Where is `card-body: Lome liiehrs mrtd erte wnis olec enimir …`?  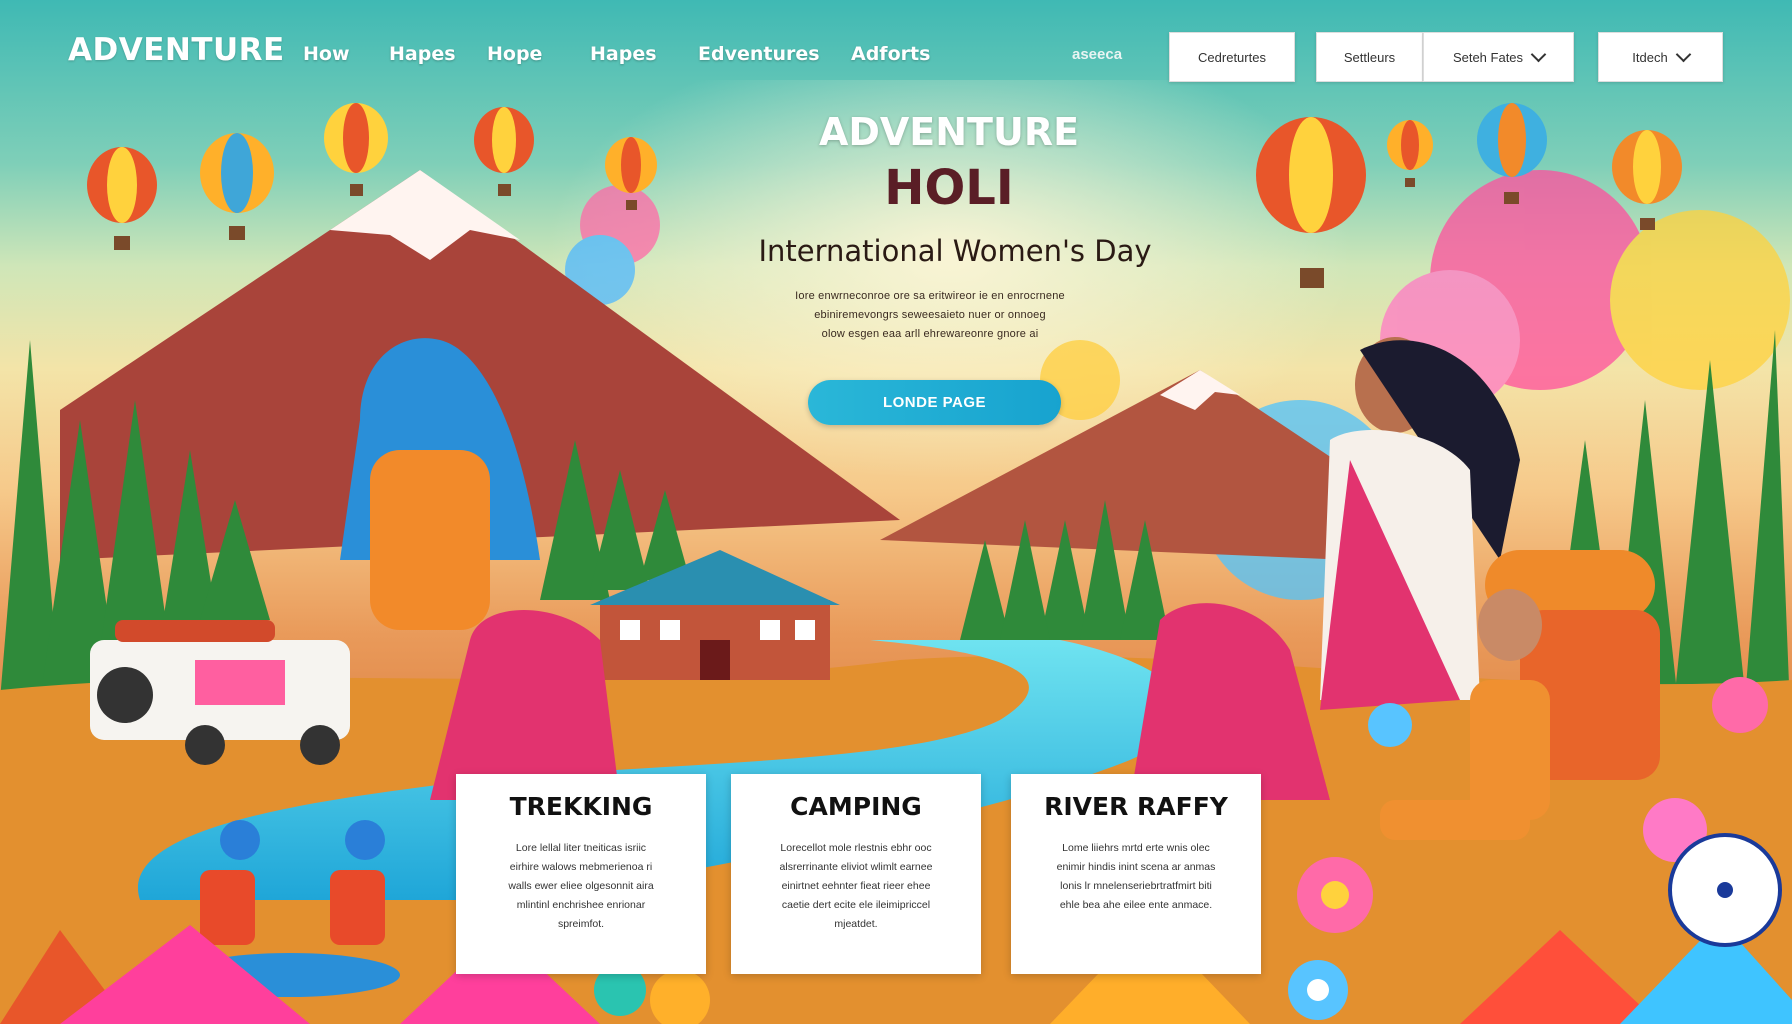
card-body: Lome liiehrs mrtd erte wnis olec enimir … is located at coordinates (1136, 877).